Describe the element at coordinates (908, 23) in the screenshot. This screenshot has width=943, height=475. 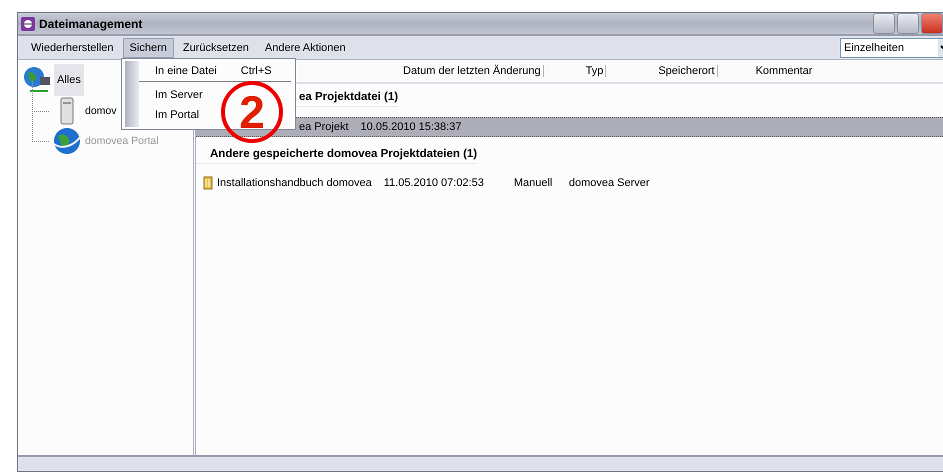
I see `maximize-button` at that location.